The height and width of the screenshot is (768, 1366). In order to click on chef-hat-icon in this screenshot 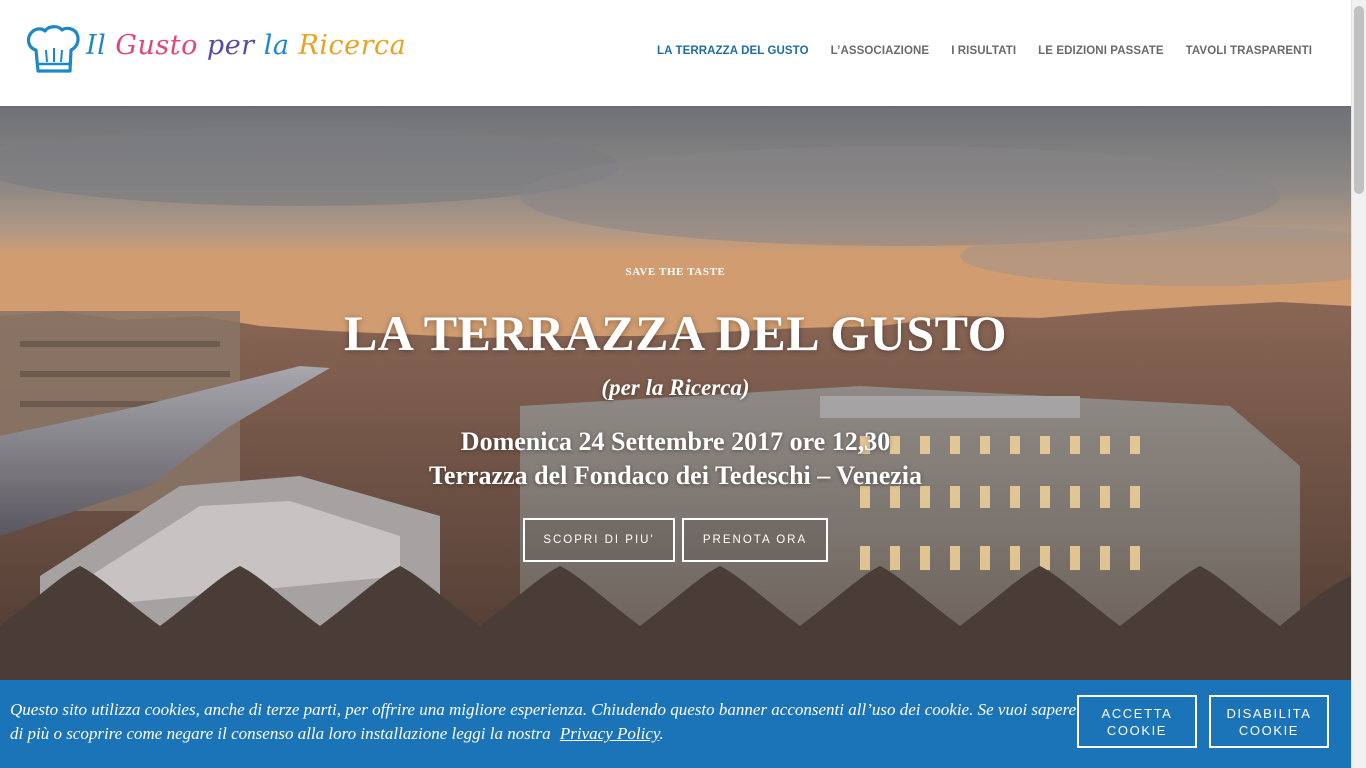, I will do `click(53, 49)`.